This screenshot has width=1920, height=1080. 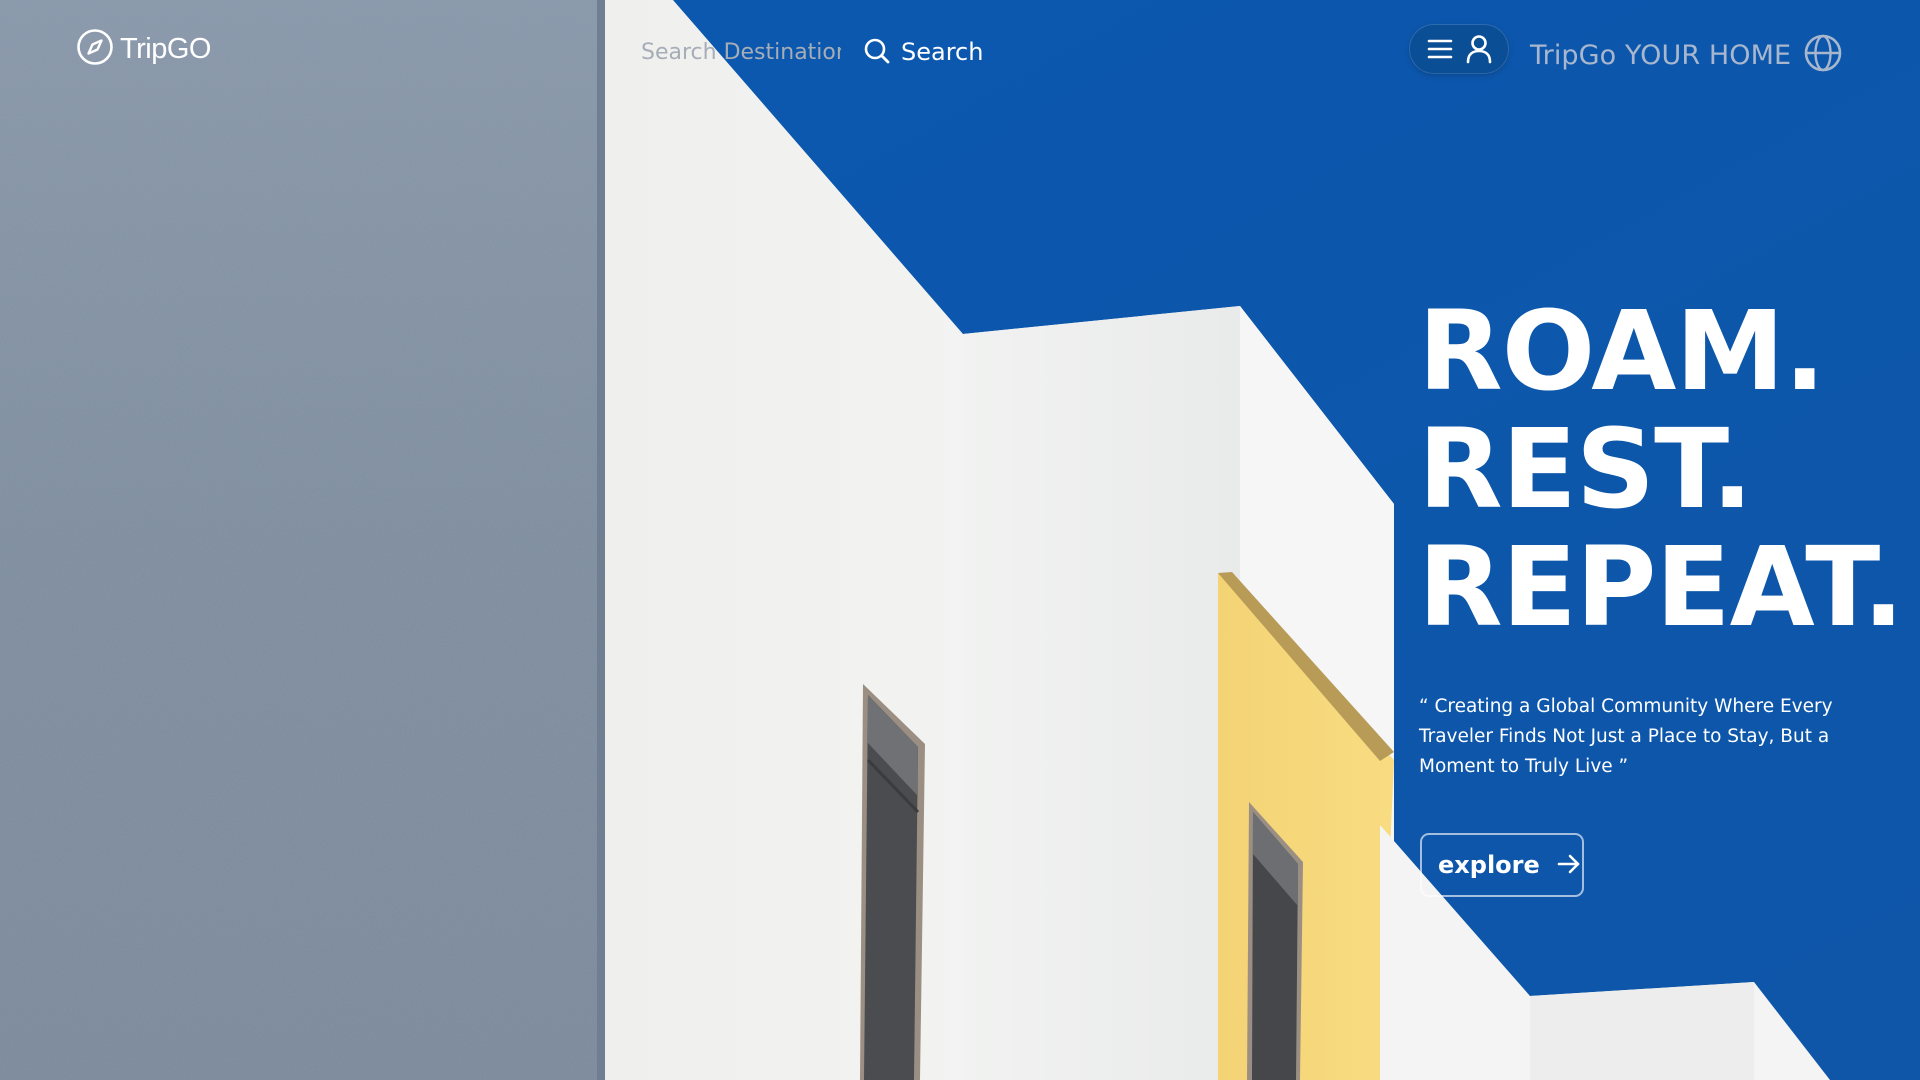 I want to click on search-input, so click(x=741, y=52).